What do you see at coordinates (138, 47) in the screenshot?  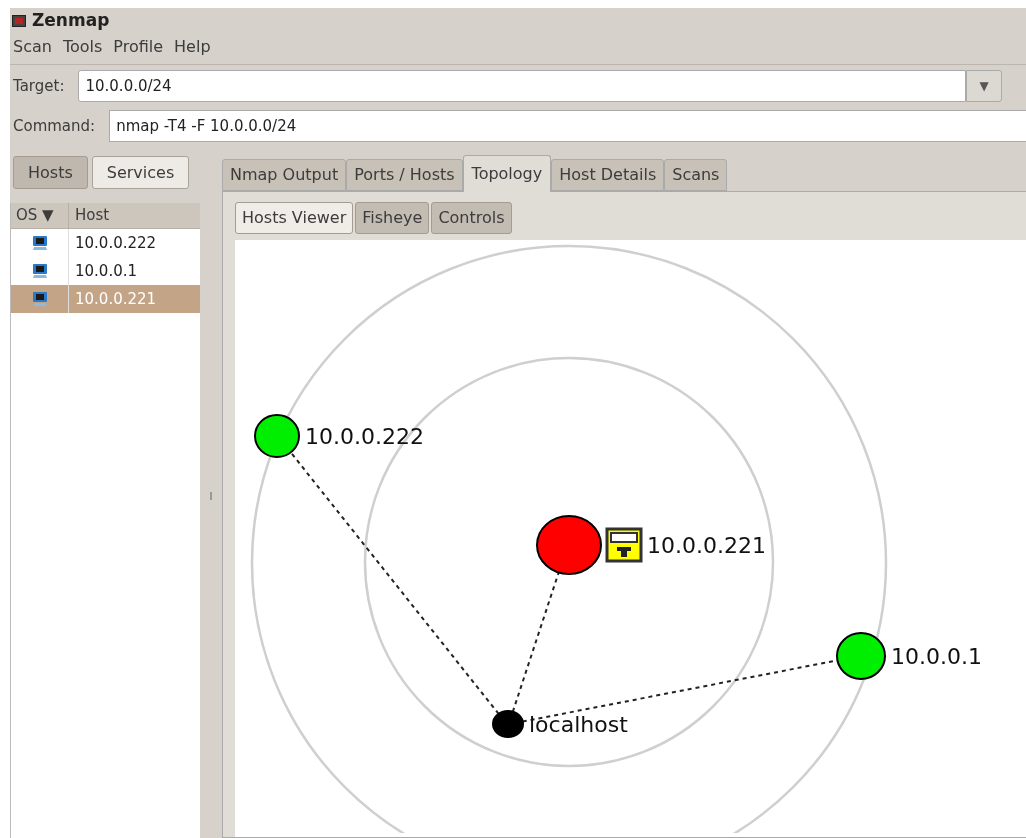 I see `menu-item: Profile` at bounding box center [138, 47].